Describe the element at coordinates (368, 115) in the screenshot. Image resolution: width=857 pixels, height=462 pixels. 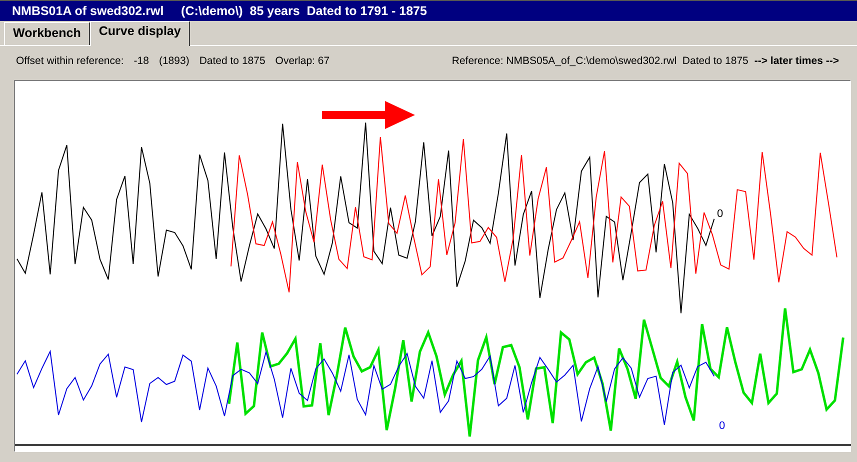
I see `arrow-icon` at that location.